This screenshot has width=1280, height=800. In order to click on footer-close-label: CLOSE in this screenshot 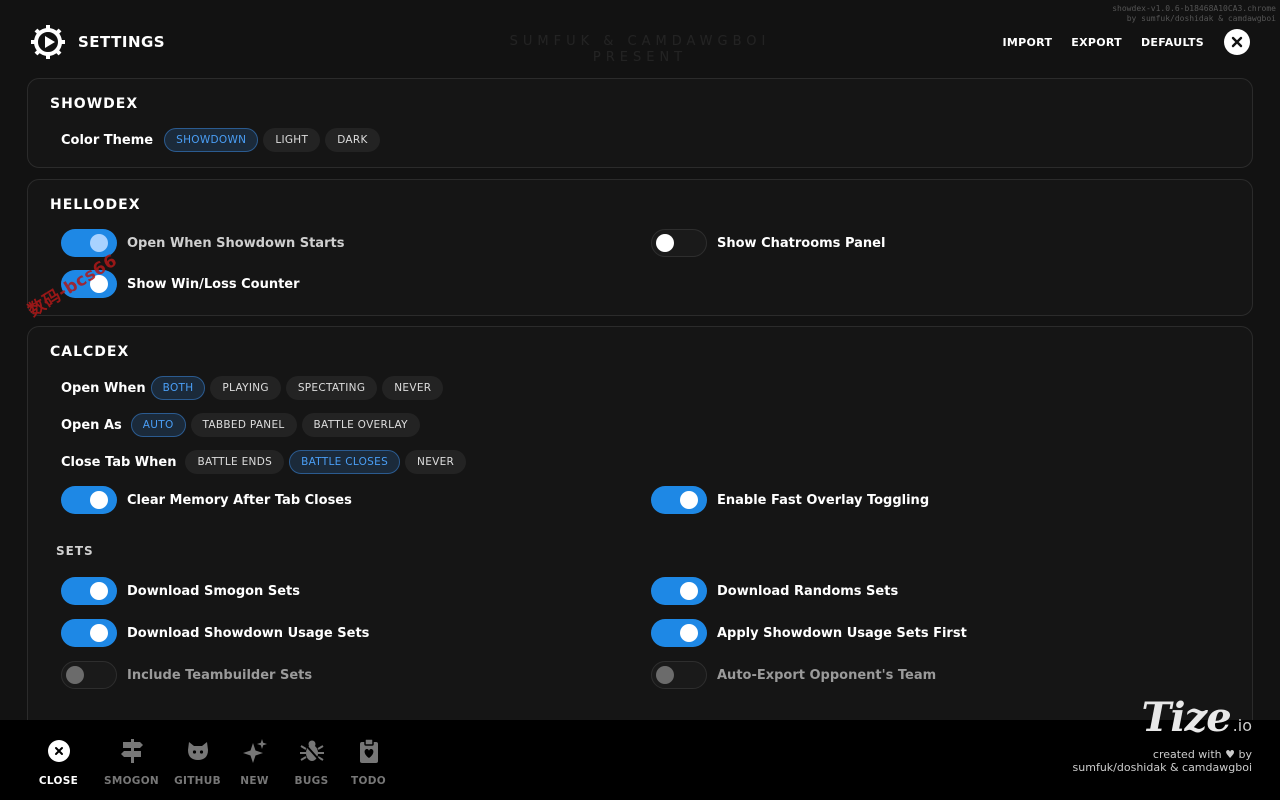, I will do `click(58, 781)`.